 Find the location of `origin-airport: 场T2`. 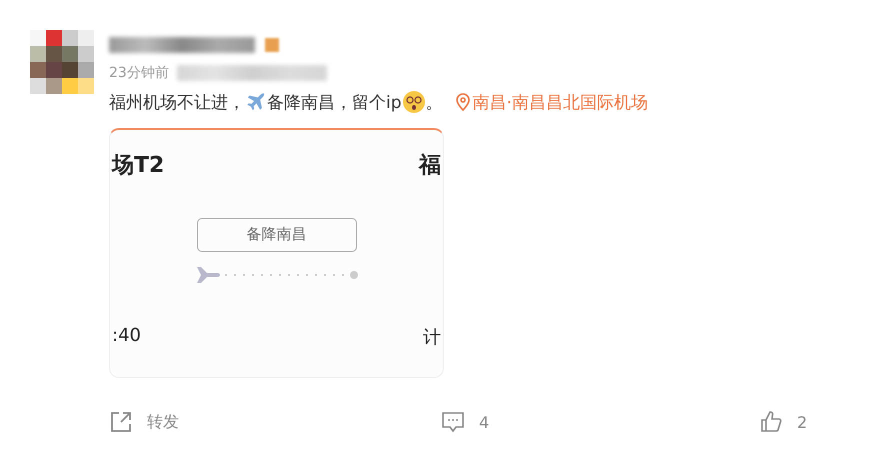

origin-airport: 场T2 is located at coordinates (138, 166).